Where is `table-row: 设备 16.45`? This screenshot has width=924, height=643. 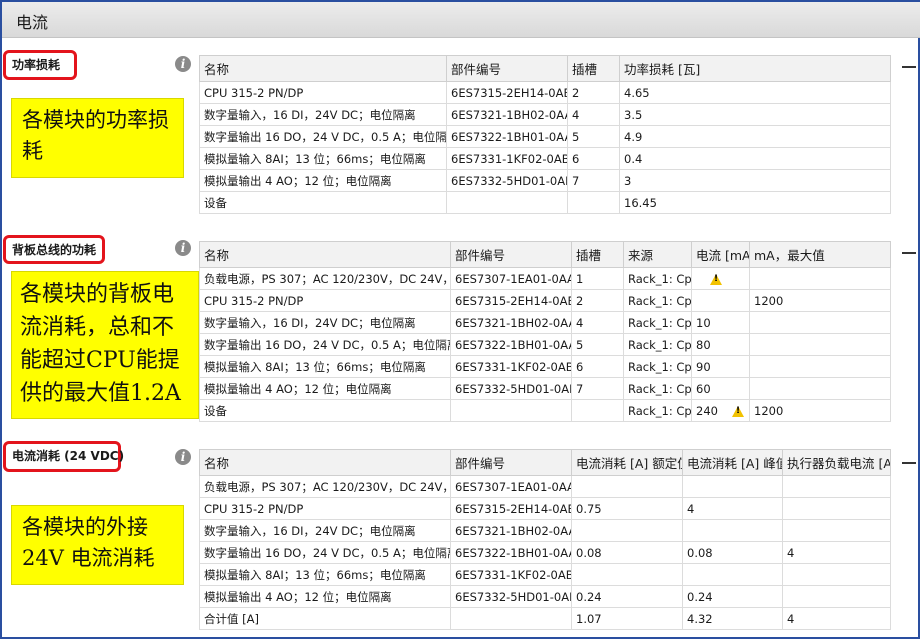
table-row: 设备 16.45 is located at coordinates (545, 202).